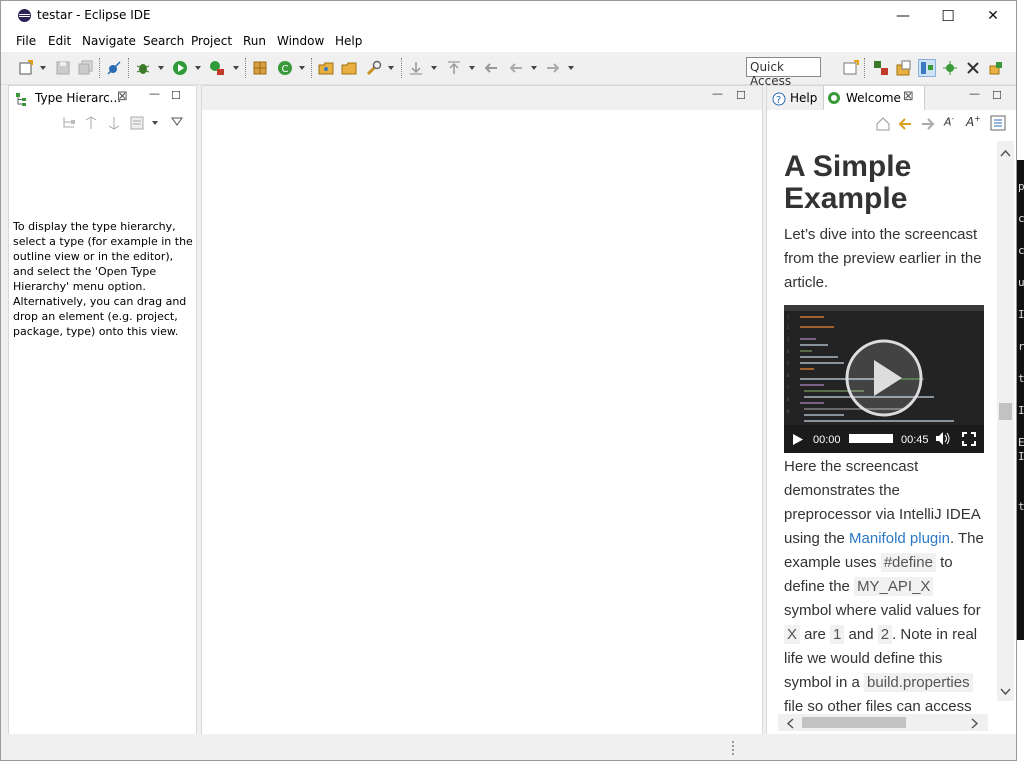 This screenshot has width=1024, height=768. I want to click on video-player: 123456789 00:00 00:45, so click(884, 379).